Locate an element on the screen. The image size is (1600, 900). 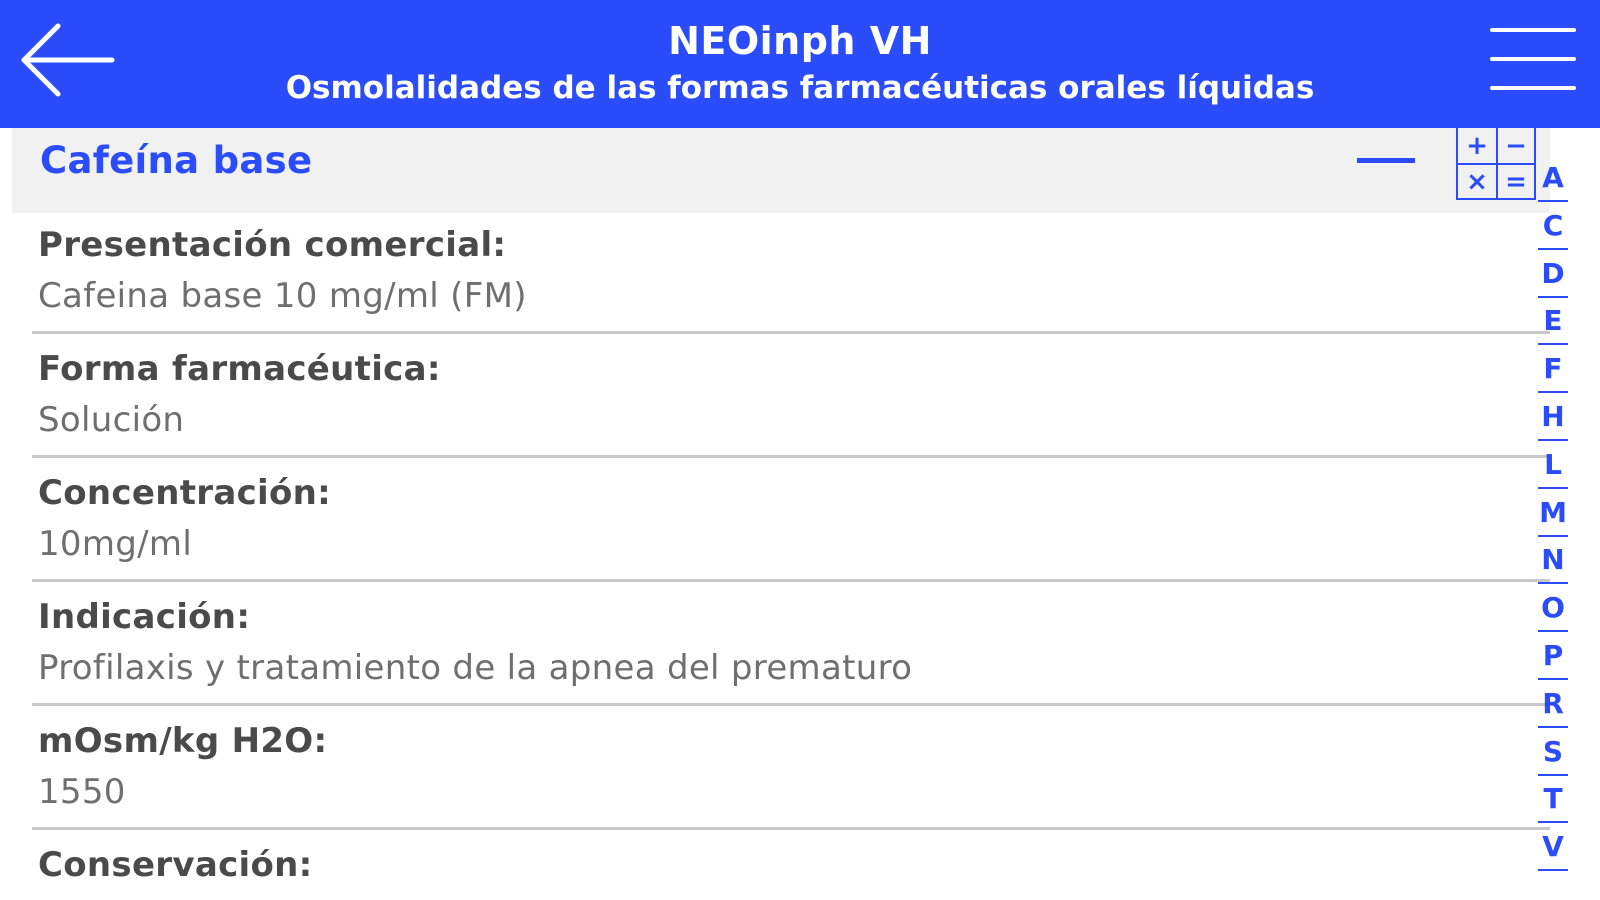
field-label: Forma farmacéutica: is located at coordinates (239, 369).